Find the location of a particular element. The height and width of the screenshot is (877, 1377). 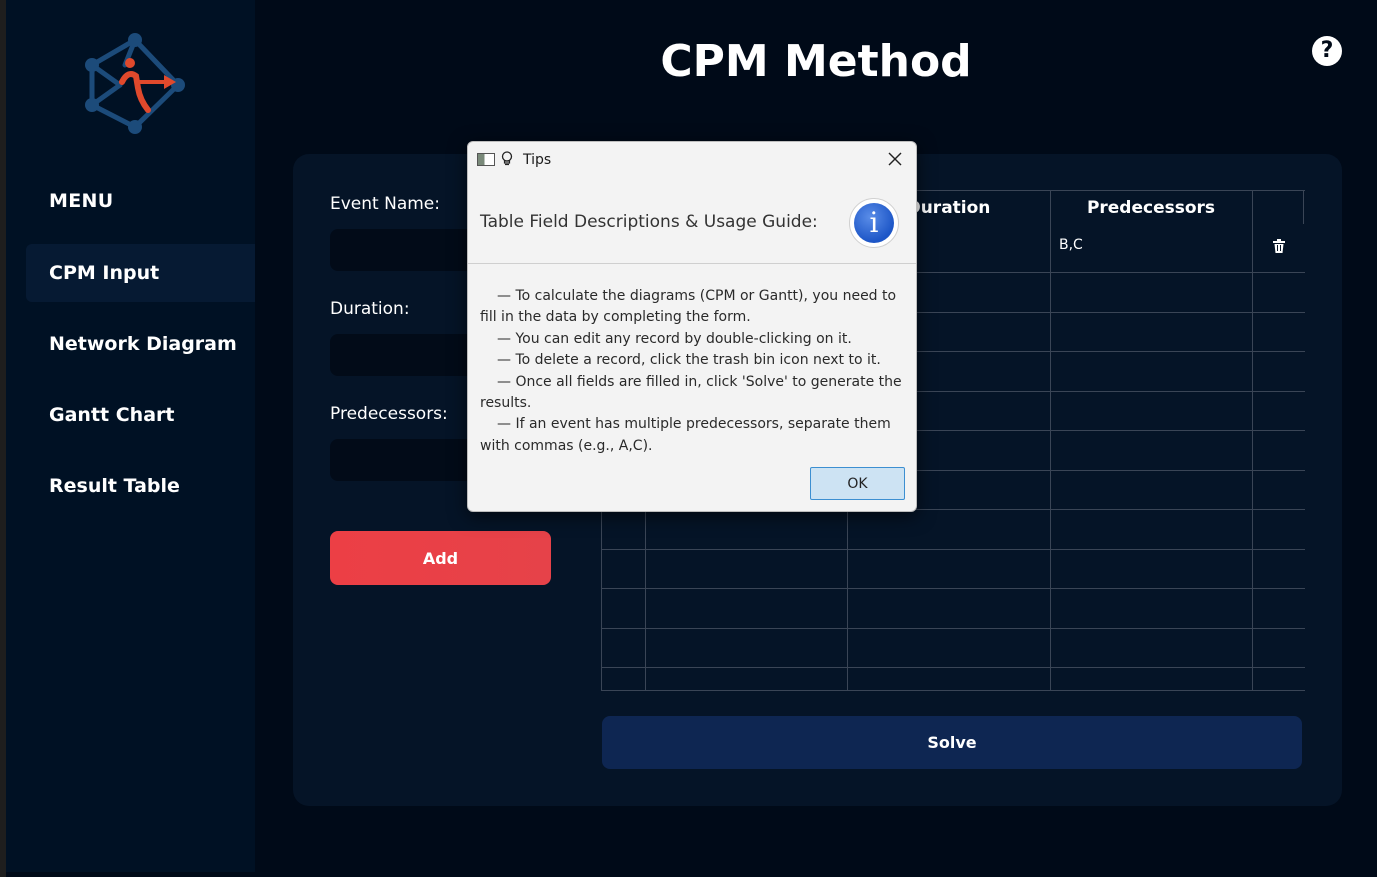

lightbulb-icon is located at coordinates (507, 160).